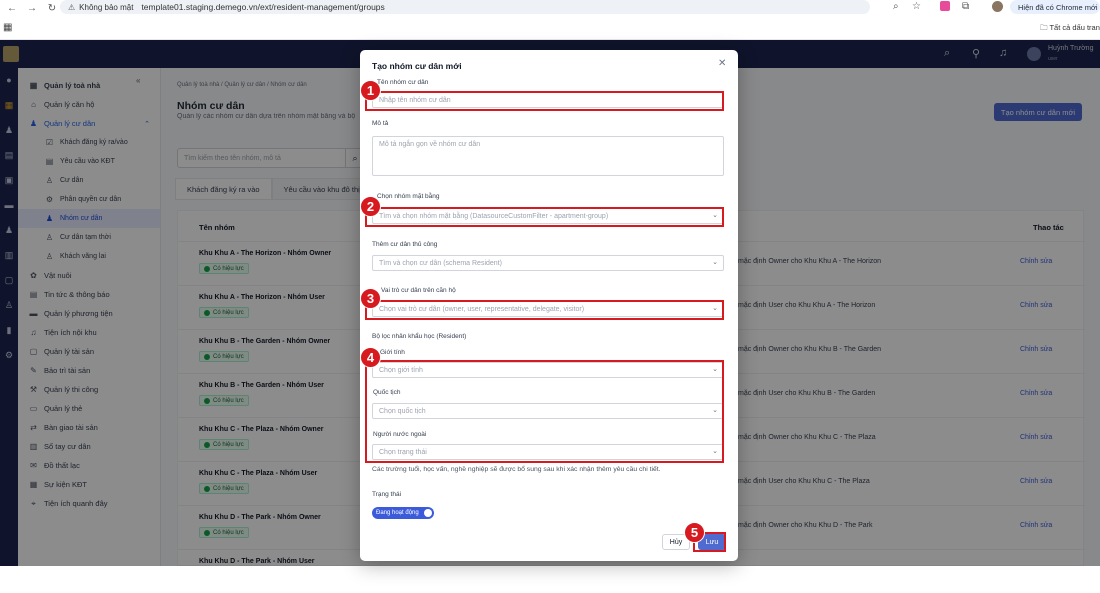 This screenshot has width=1100, height=593. I want to click on all-bookmarks-label: Tất cả dấu trang, so click(1074, 27).